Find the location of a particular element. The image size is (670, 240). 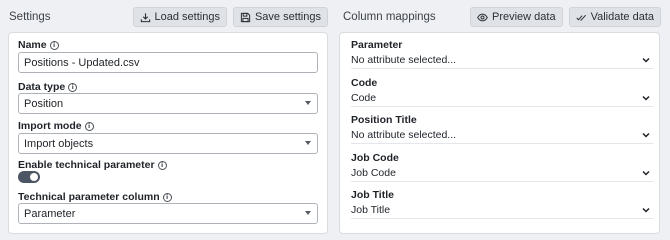

import-mode-label-text: Import mode is located at coordinates (50, 126).